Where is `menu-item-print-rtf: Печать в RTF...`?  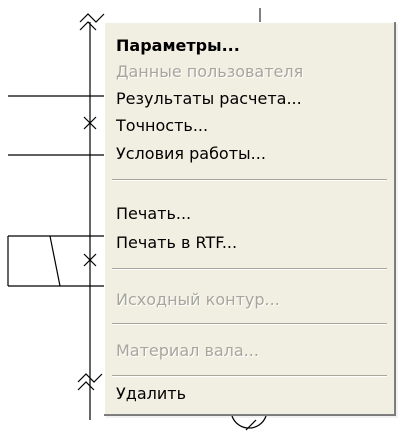
menu-item-print-rtf: Печать в RTF... is located at coordinates (250, 243).